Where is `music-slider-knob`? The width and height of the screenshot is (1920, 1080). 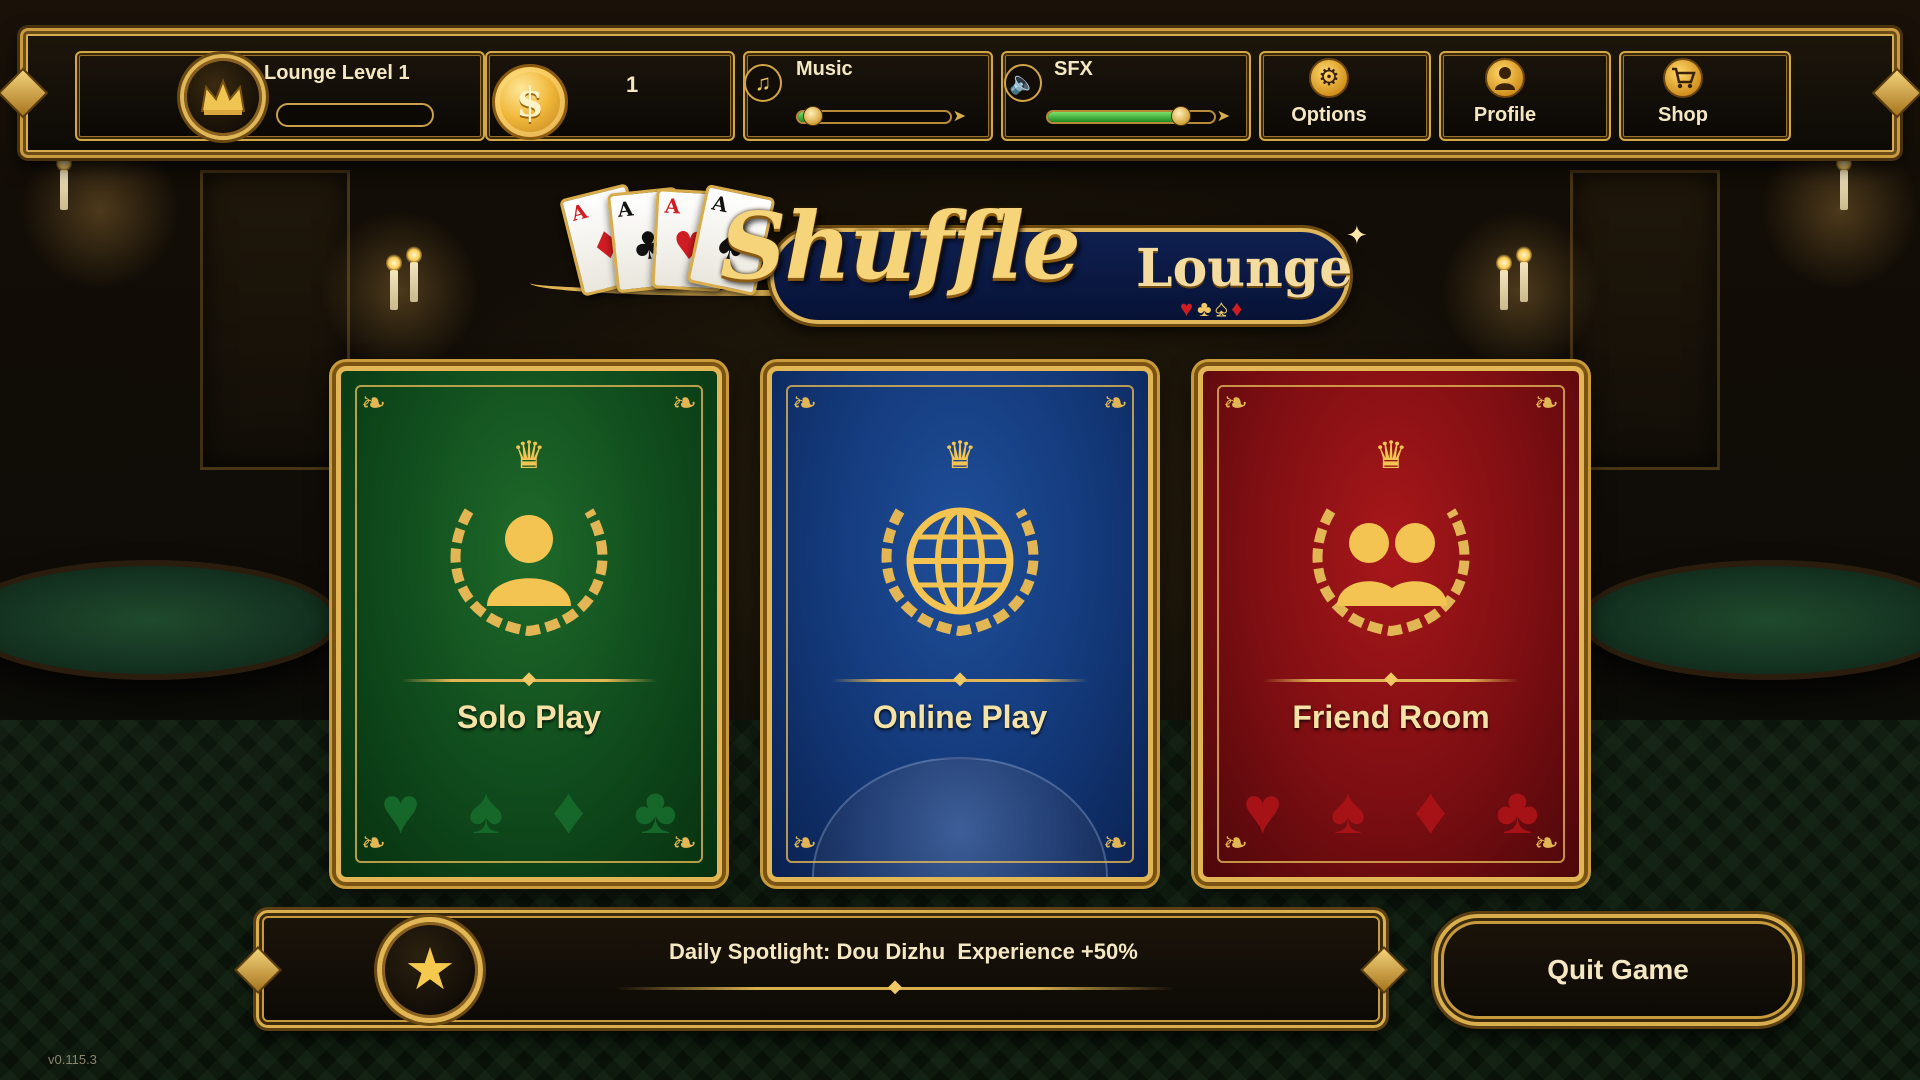
music-slider-knob is located at coordinates (813, 116).